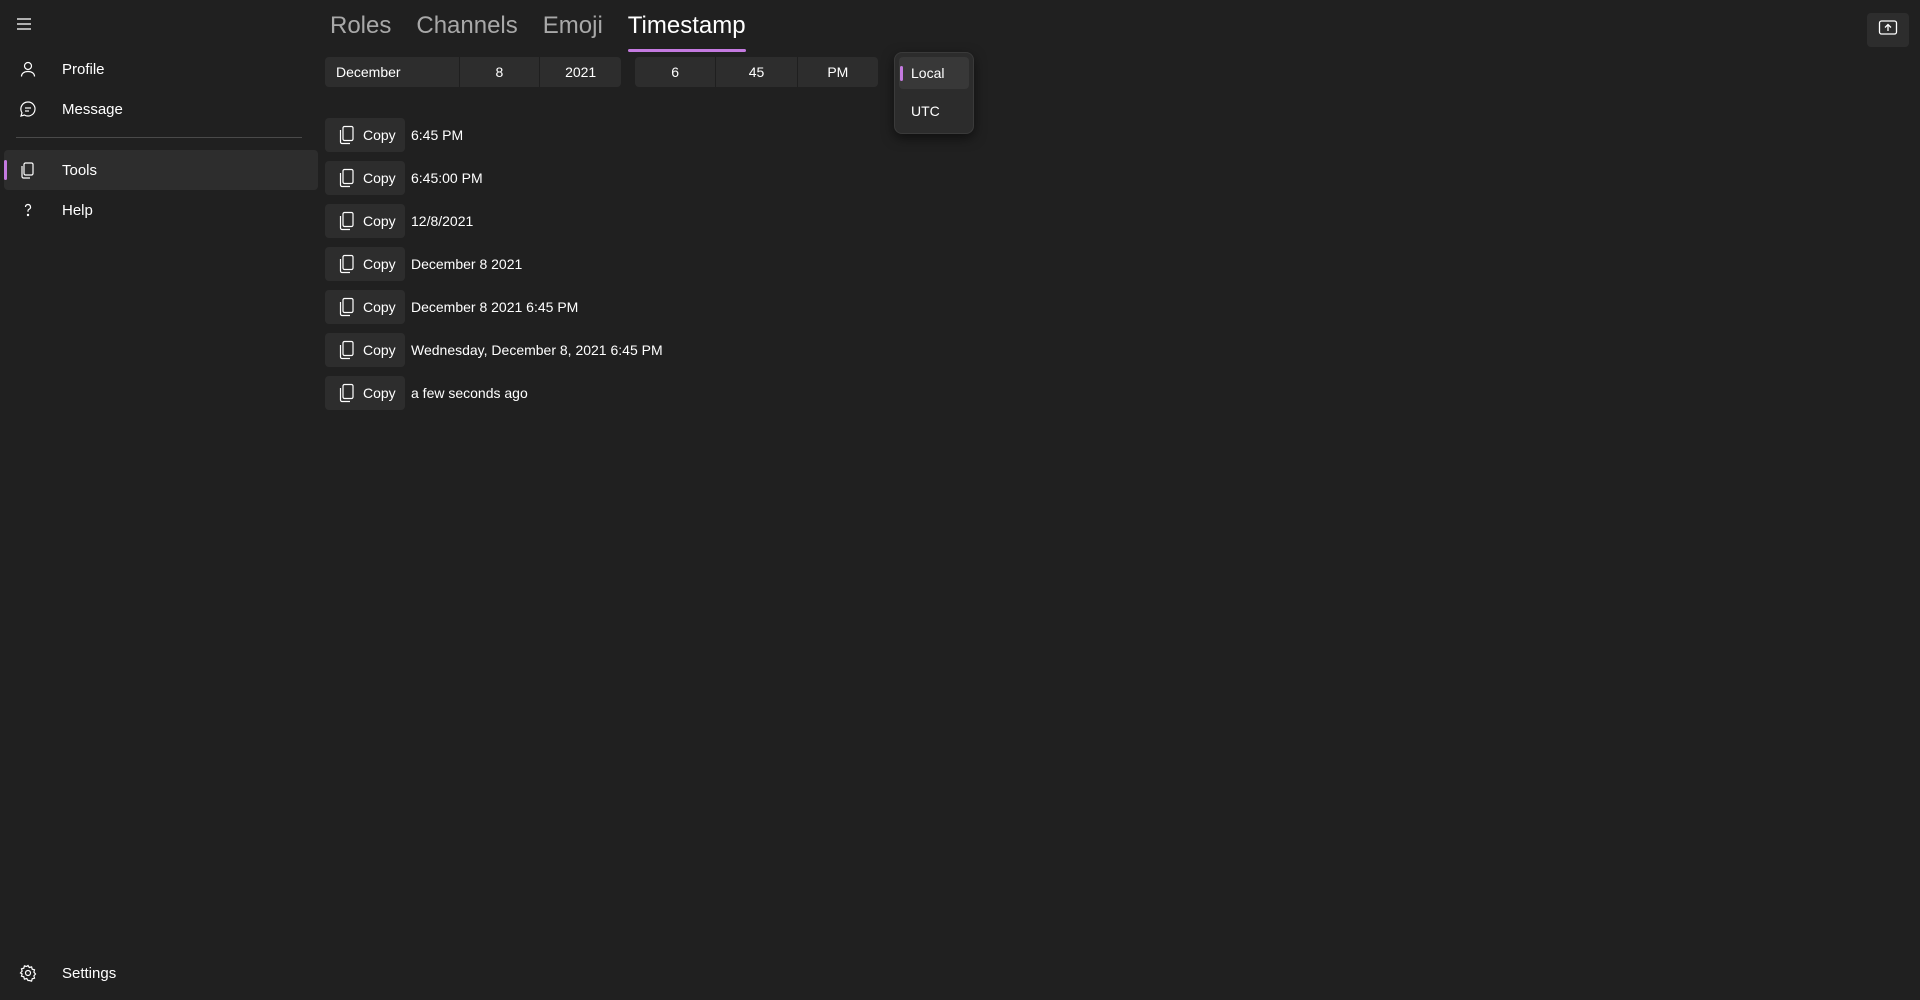 This screenshot has height=1000, width=1920. Describe the element at coordinates (360, 32) in the screenshot. I see `tab-roles: Roles` at that location.